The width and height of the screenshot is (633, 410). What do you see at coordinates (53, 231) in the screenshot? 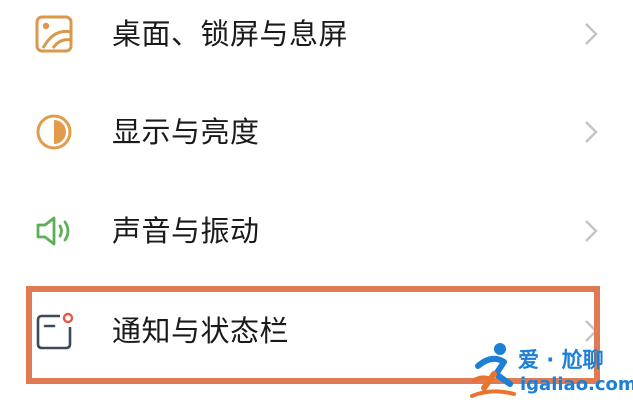
I see `speaker-icon` at bounding box center [53, 231].